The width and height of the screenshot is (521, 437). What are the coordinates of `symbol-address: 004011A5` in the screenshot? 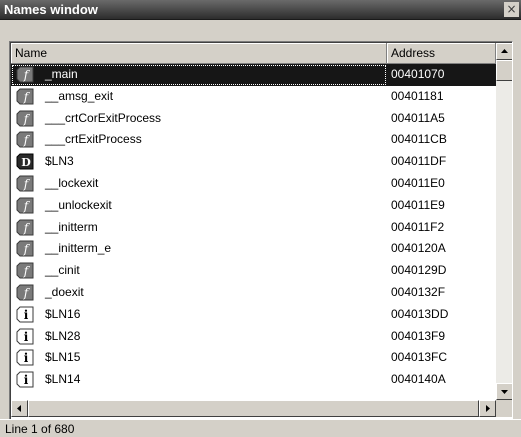 It's located at (418, 117).